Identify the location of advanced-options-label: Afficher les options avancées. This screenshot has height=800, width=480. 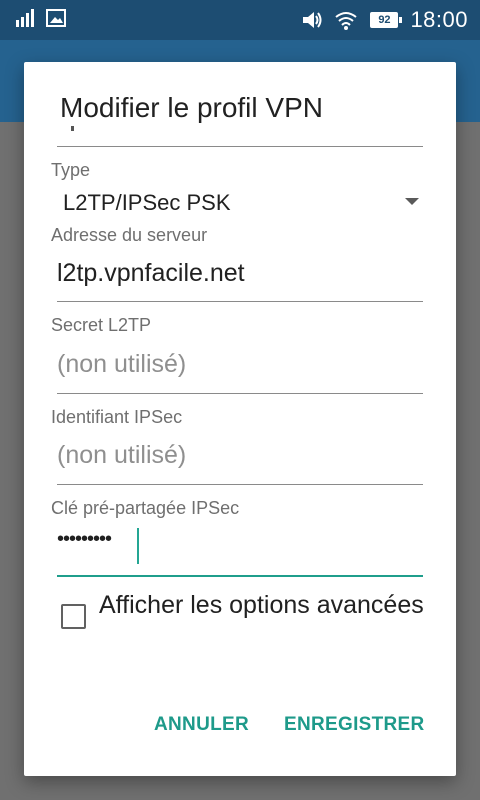
(264, 605).